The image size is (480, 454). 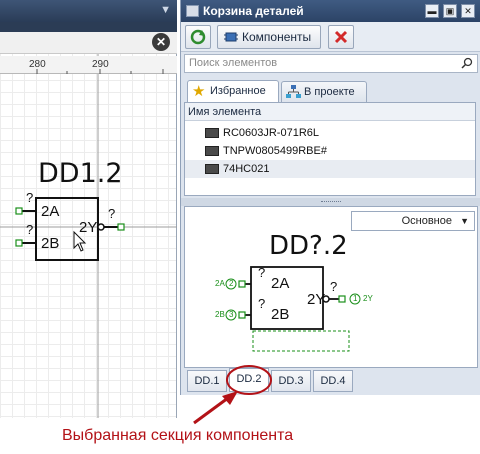 What do you see at coordinates (178, 435) in the screenshot?
I see `callout-text: Выбранная секция компонента` at bounding box center [178, 435].